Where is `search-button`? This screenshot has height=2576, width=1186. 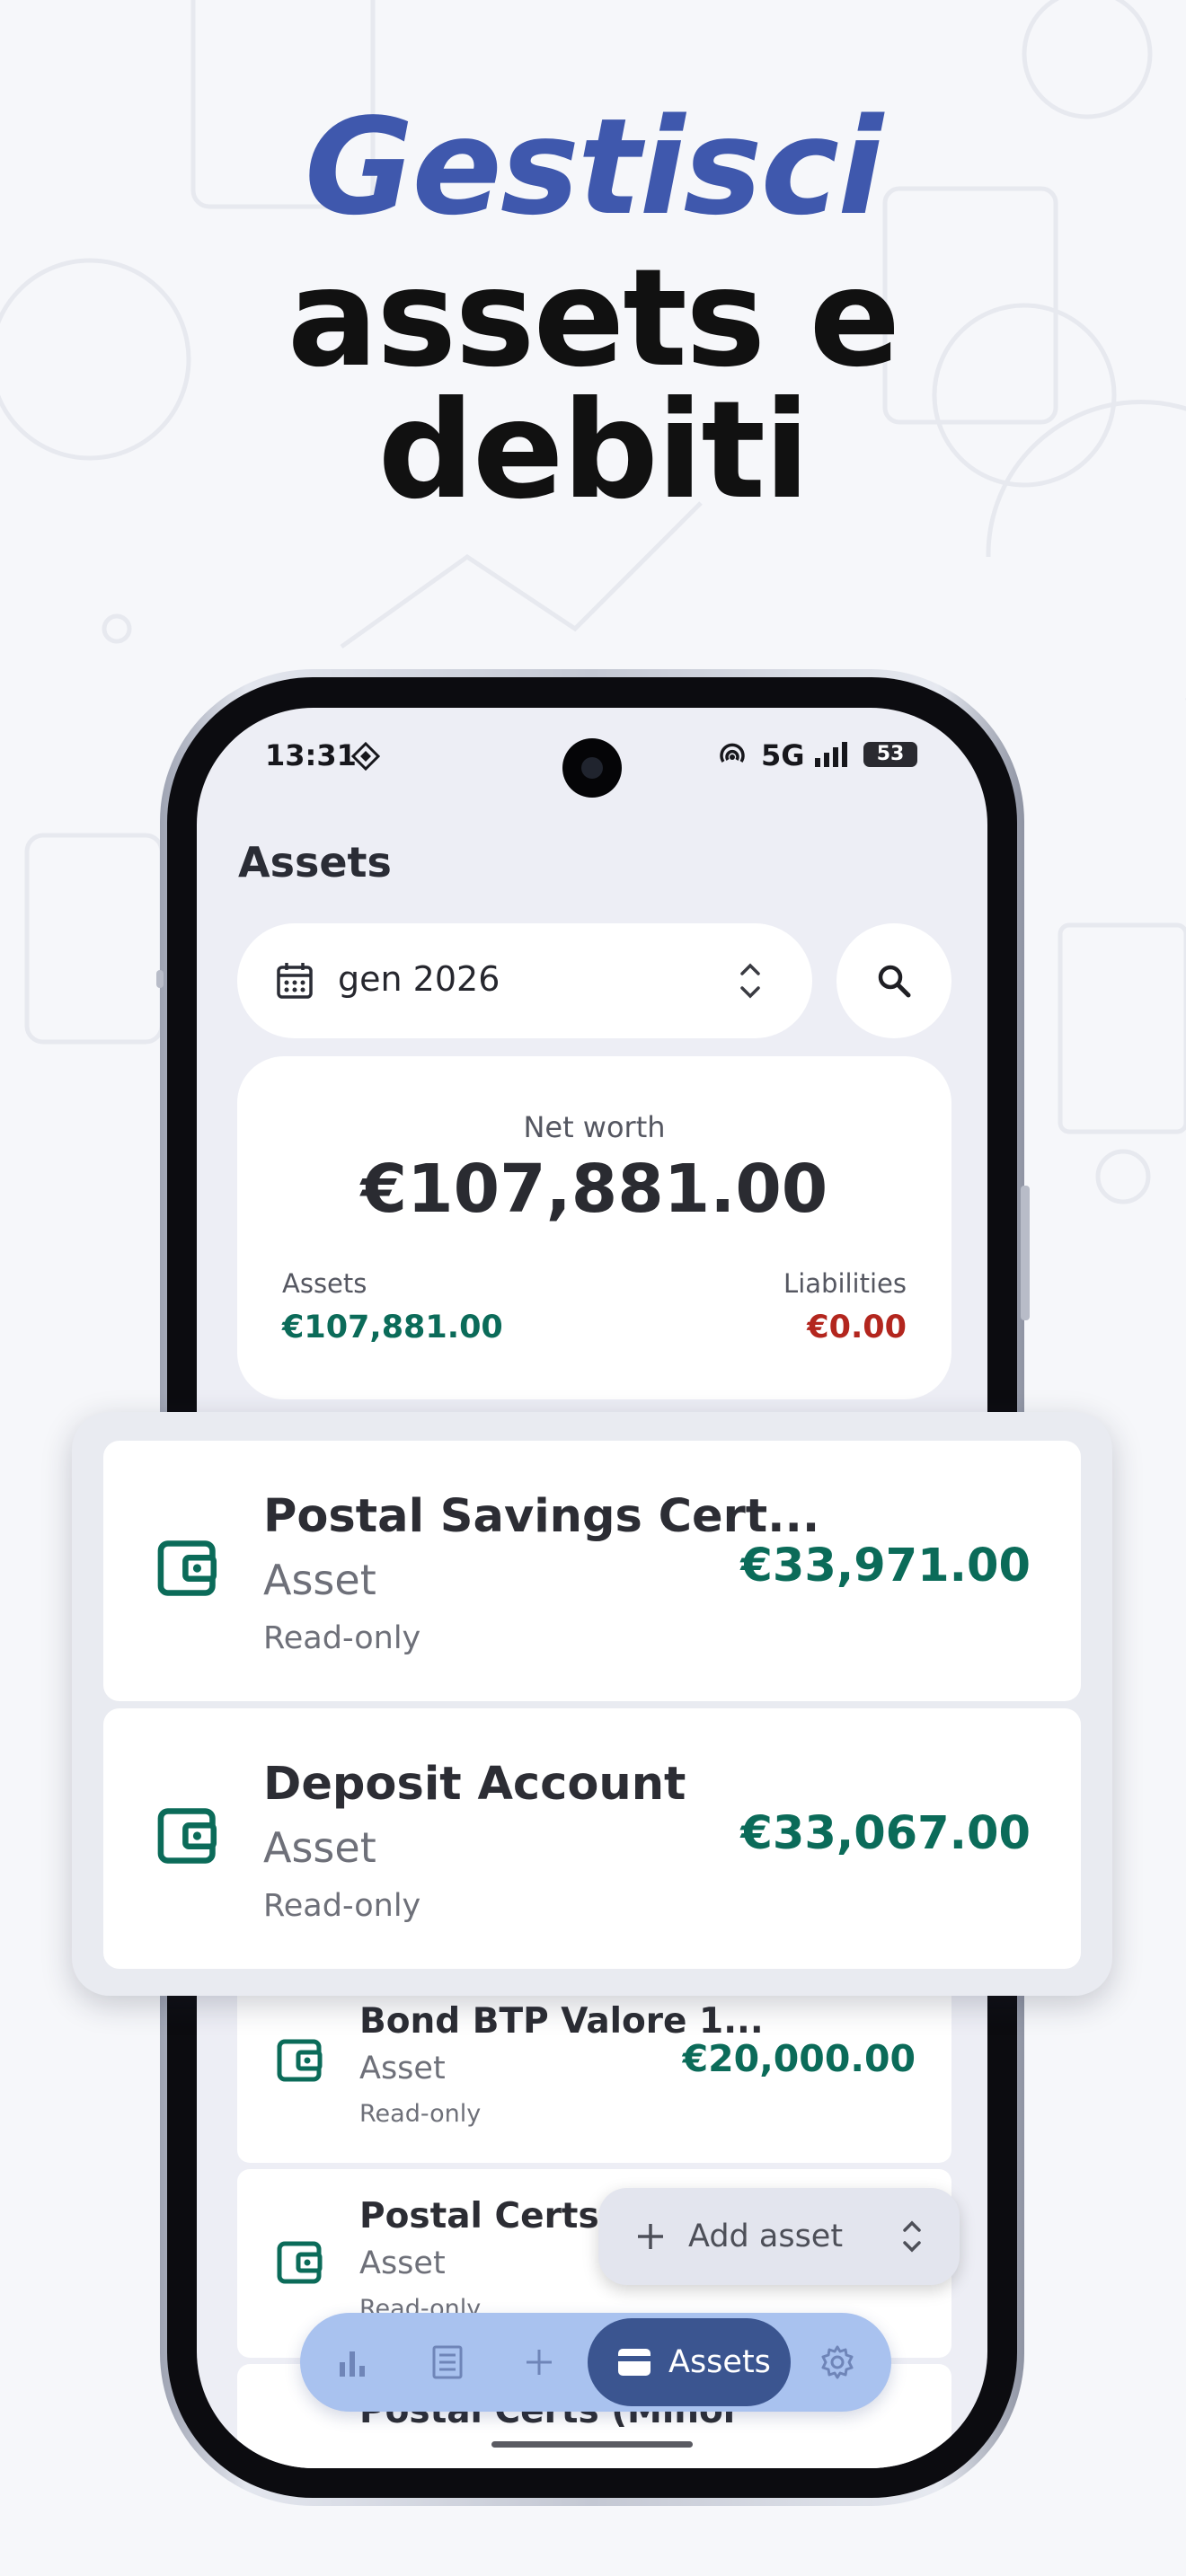
search-button is located at coordinates (893, 980).